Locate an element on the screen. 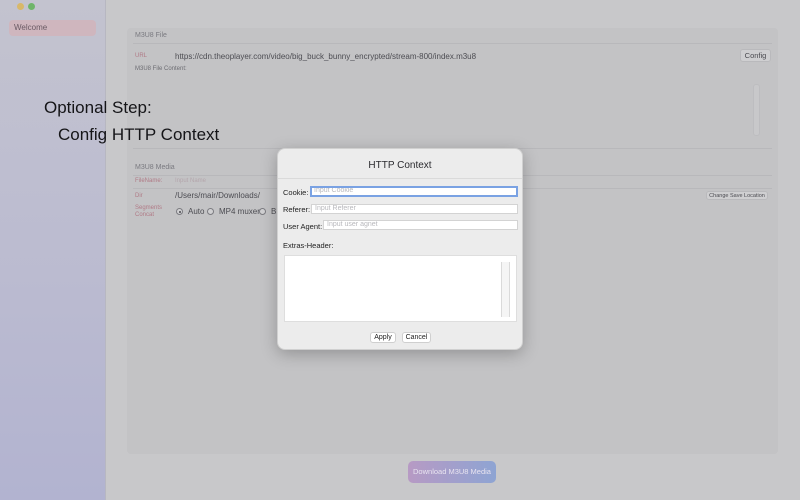  user-agent-input: Input user agnet is located at coordinates (420, 225).